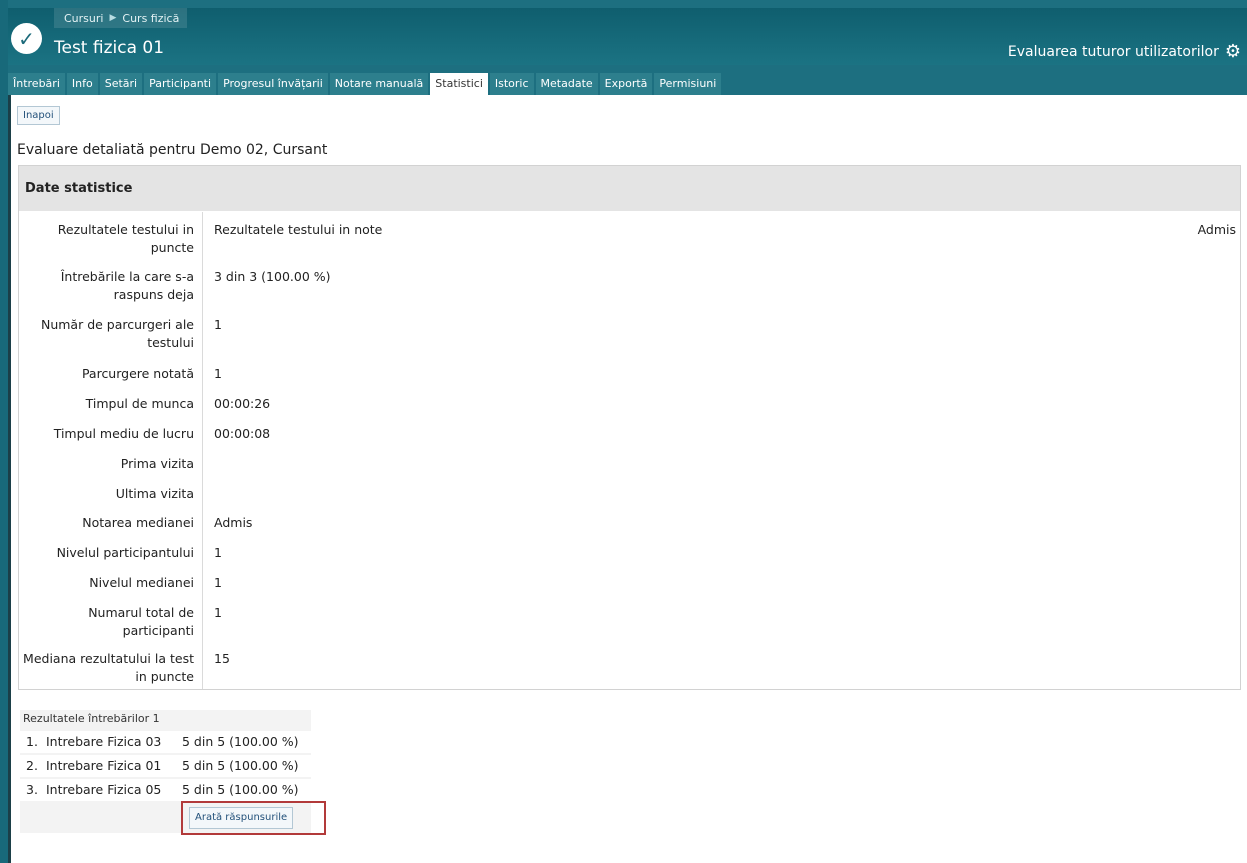  I want to click on statistics-header: Date statistice, so click(629, 188).